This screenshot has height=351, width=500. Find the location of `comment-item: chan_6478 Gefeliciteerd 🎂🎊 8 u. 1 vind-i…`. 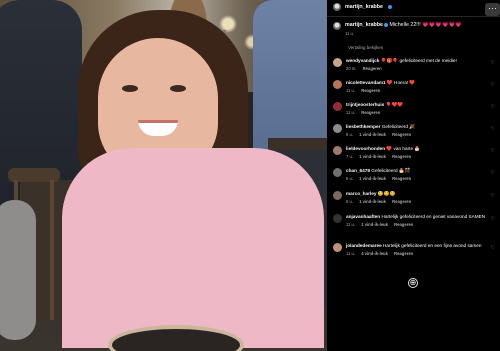

comment-item: chan_6478 Gefeliciteerd 🎂🎊 8 u. 1 vind-i… is located at coordinates (414, 174).